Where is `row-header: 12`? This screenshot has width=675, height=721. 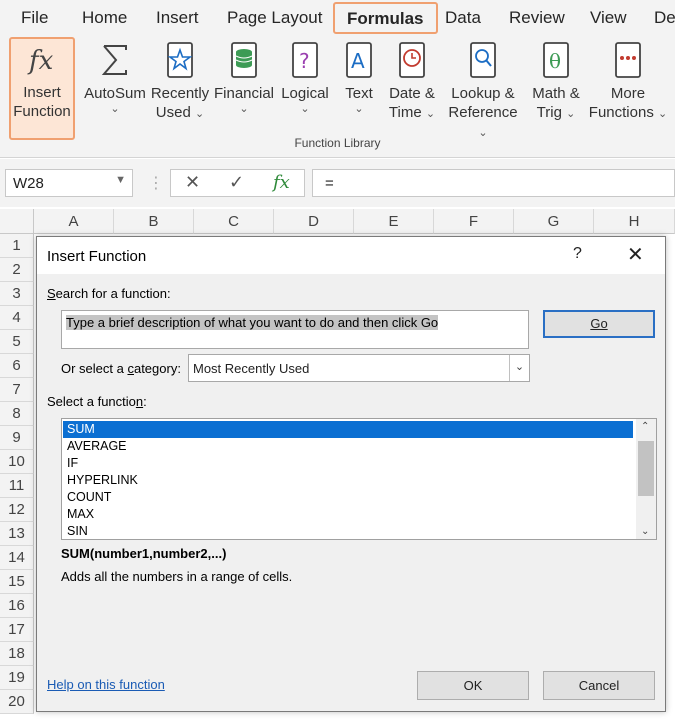 row-header: 12 is located at coordinates (17, 510).